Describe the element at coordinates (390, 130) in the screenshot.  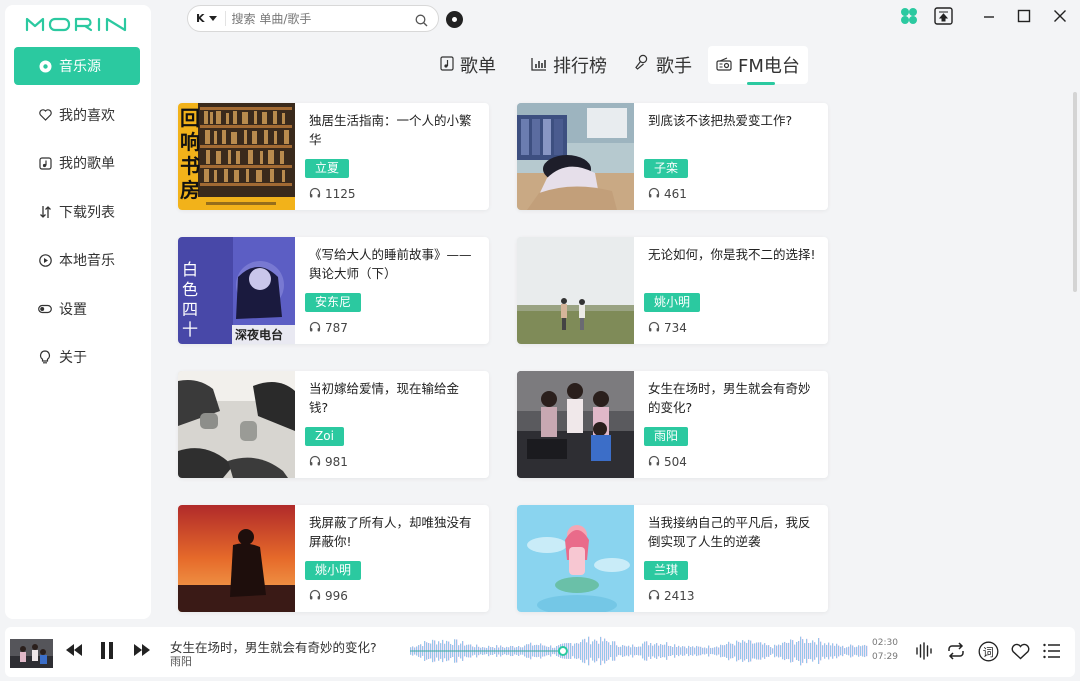
I see `card-title: 独居生活指南：一个人的小繁华` at that location.